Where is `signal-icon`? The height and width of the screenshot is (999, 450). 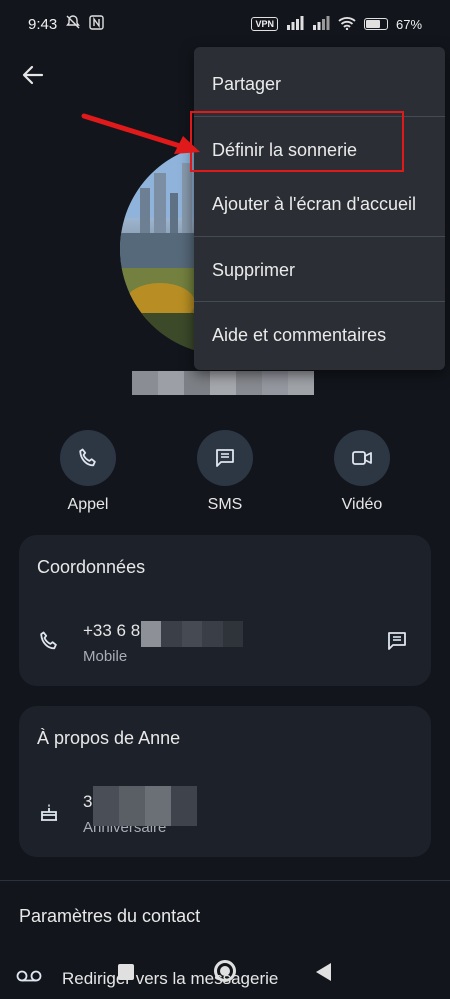
signal-icon is located at coordinates (295, 24).